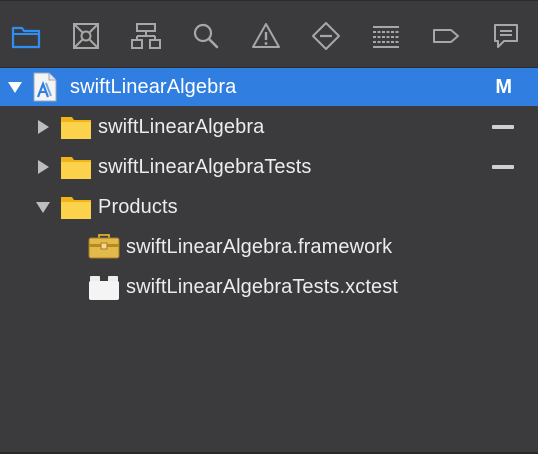  I want to click on group-label: Products, so click(138, 206).